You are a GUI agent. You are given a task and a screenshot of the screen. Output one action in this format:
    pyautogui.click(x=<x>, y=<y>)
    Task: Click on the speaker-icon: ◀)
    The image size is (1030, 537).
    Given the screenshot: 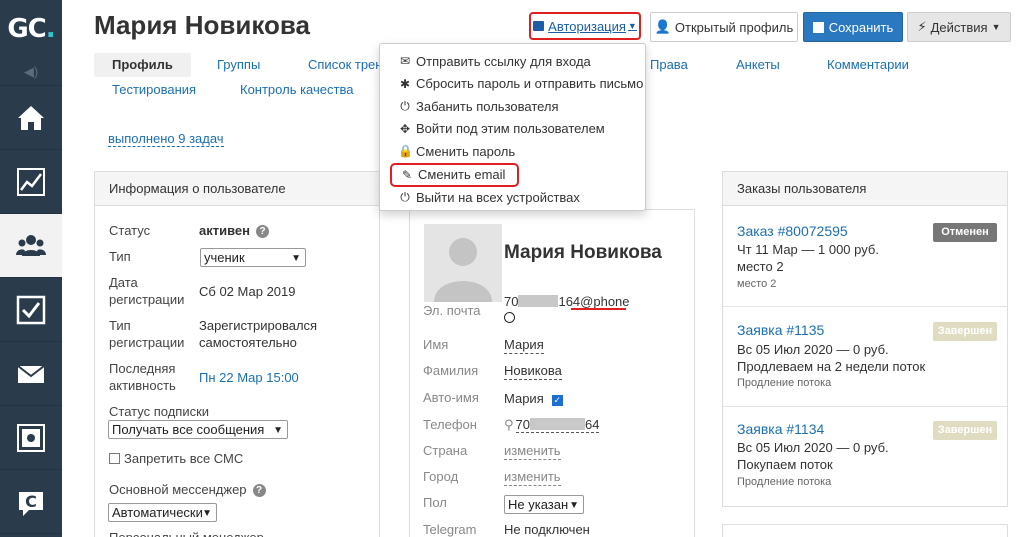 What is the action you would take?
    pyautogui.click(x=31, y=72)
    